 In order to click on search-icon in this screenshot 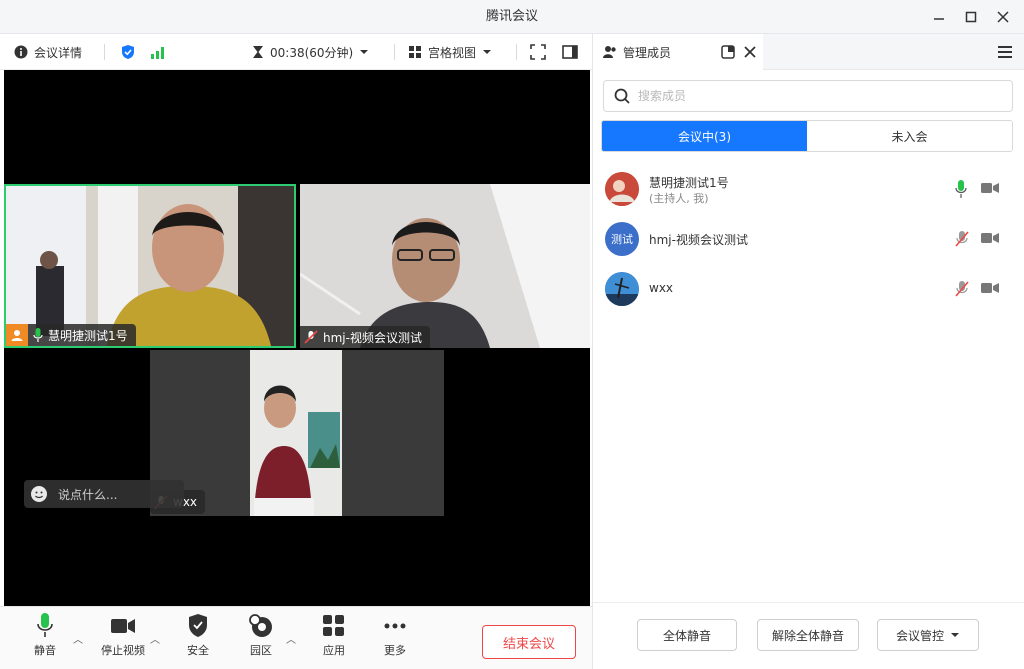, I will do `click(622, 96)`.